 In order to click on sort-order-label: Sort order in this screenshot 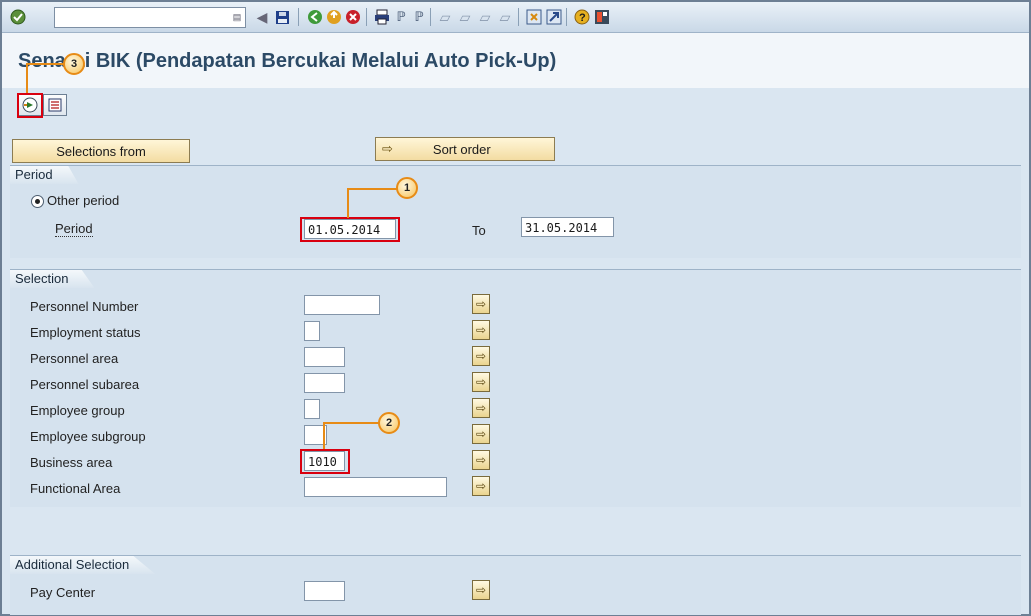, I will do `click(461, 149)`.